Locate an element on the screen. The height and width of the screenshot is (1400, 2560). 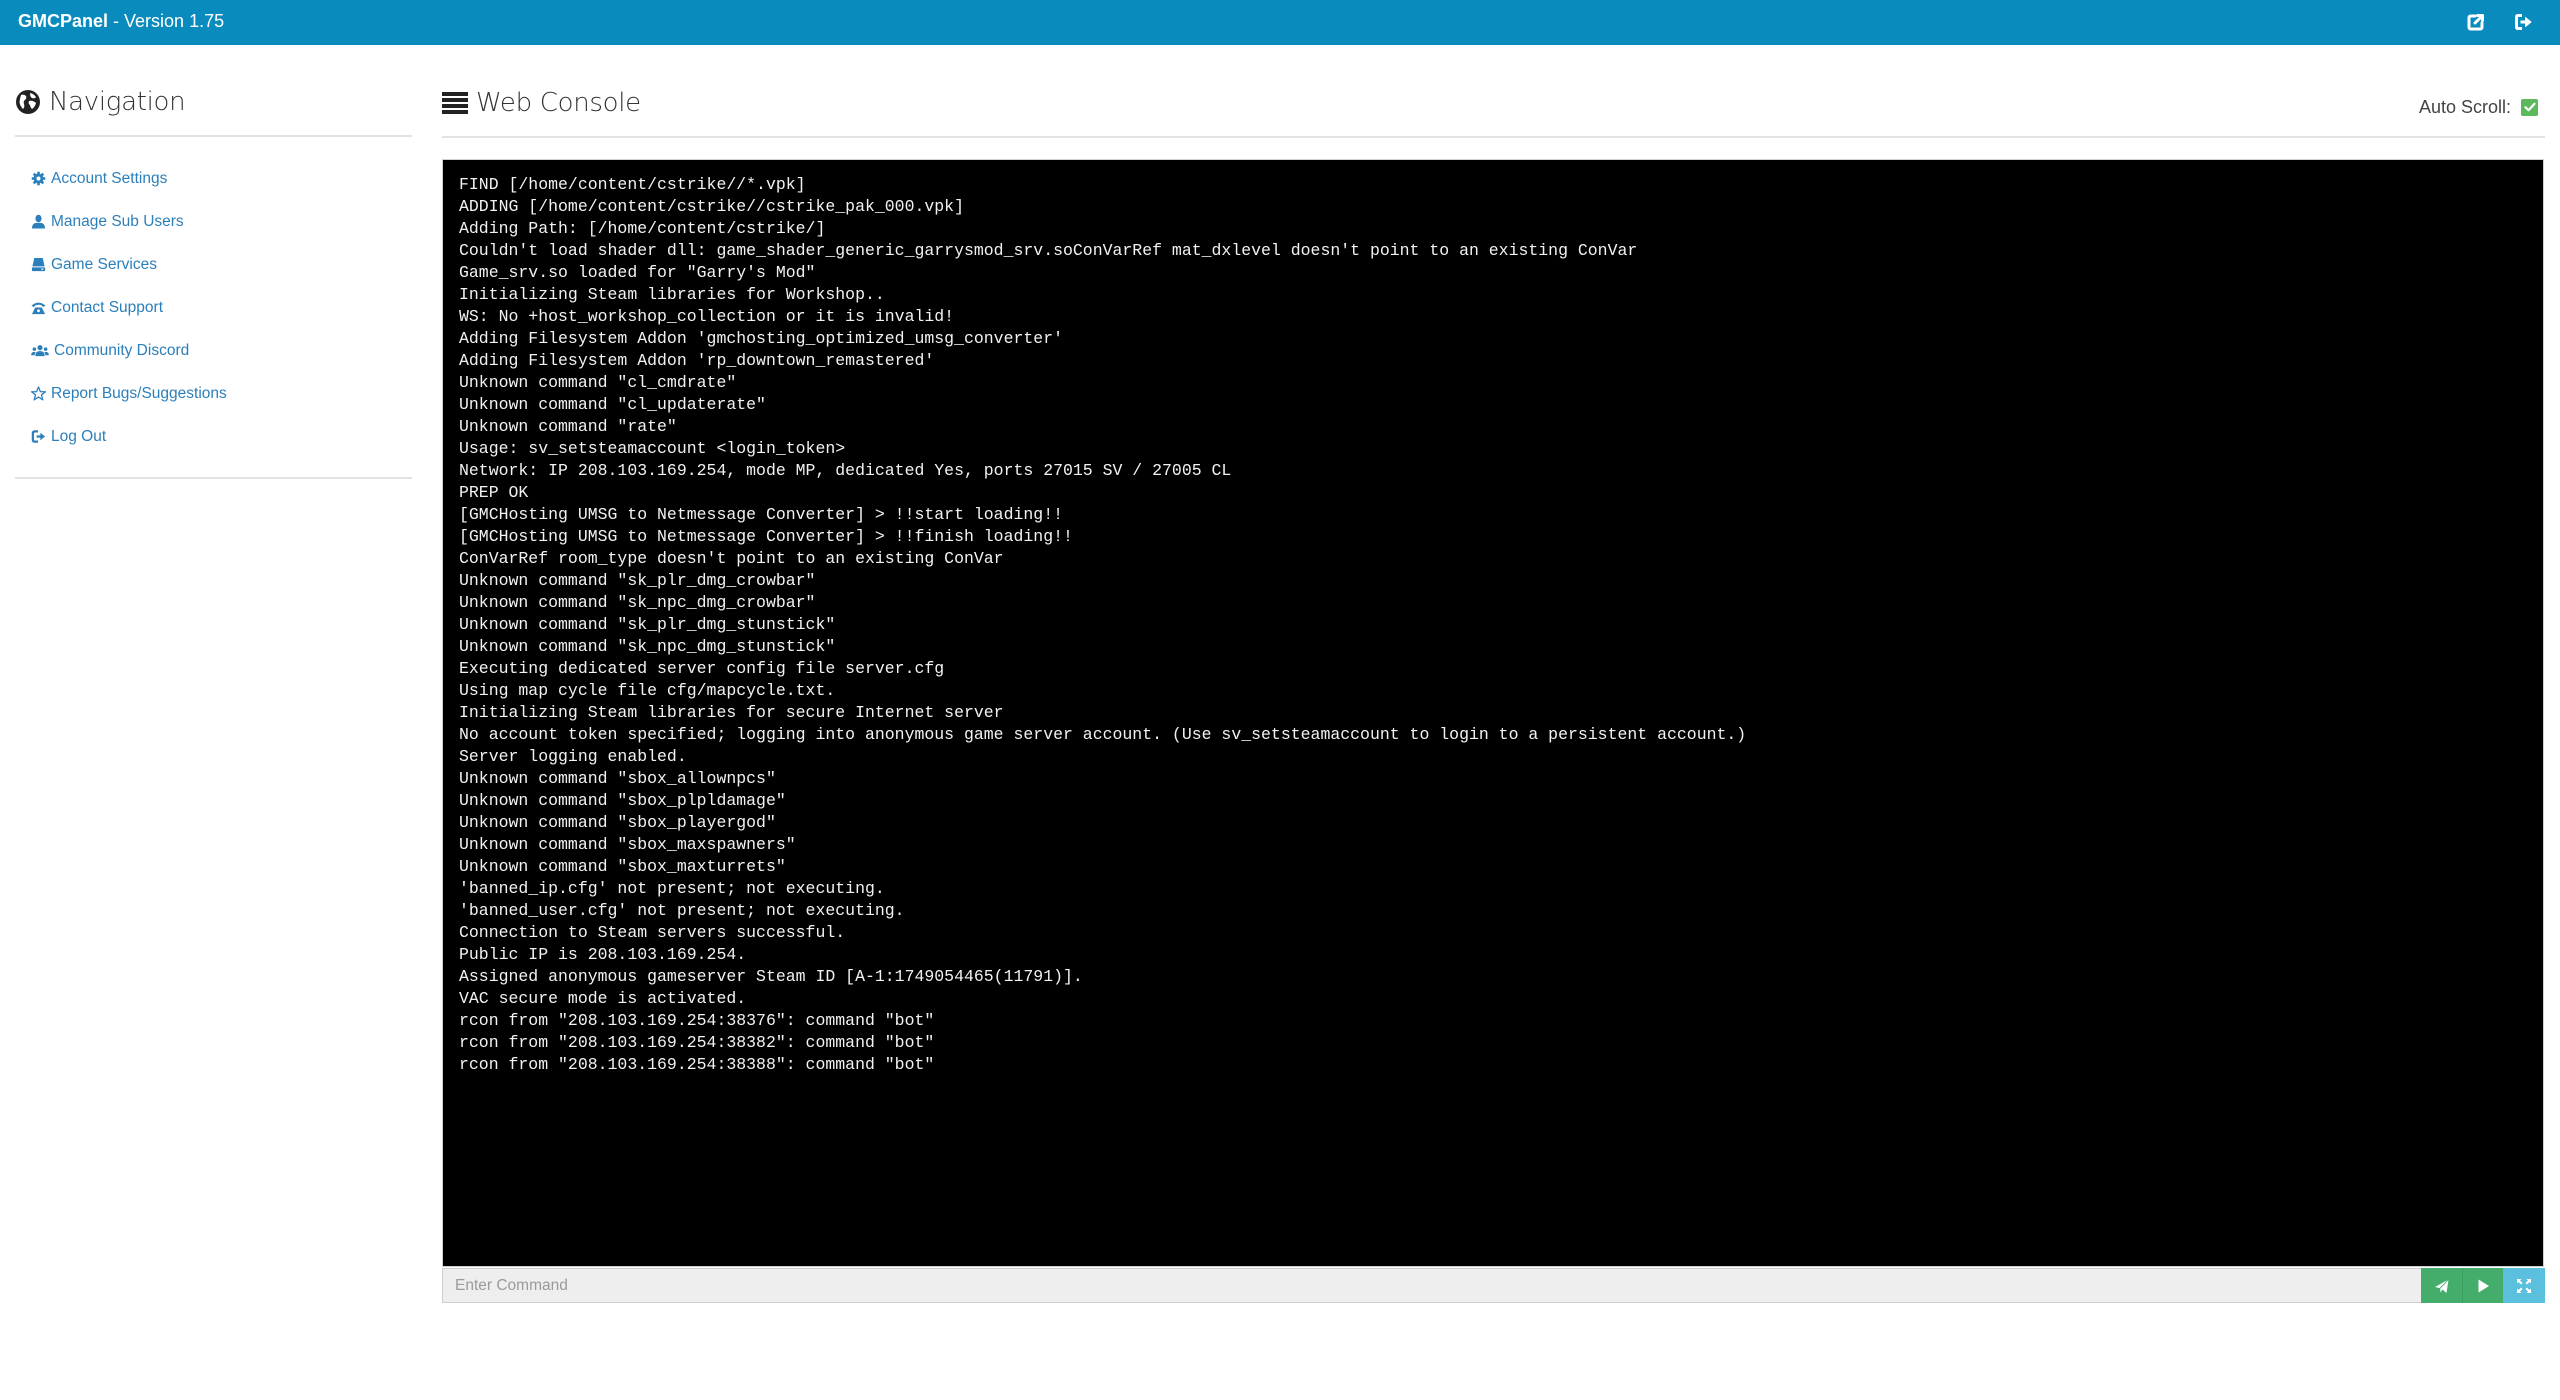
check-icon is located at coordinates (2529, 107).